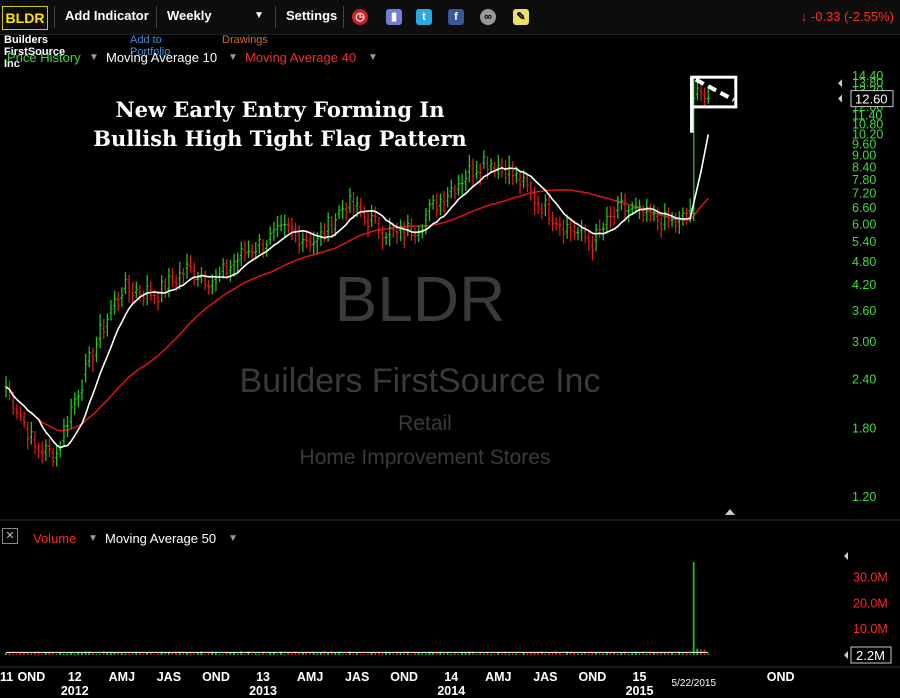  What do you see at coordinates (871, 99) in the screenshot?
I see `current-price-label: 12.60` at bounding box center [871, 99].